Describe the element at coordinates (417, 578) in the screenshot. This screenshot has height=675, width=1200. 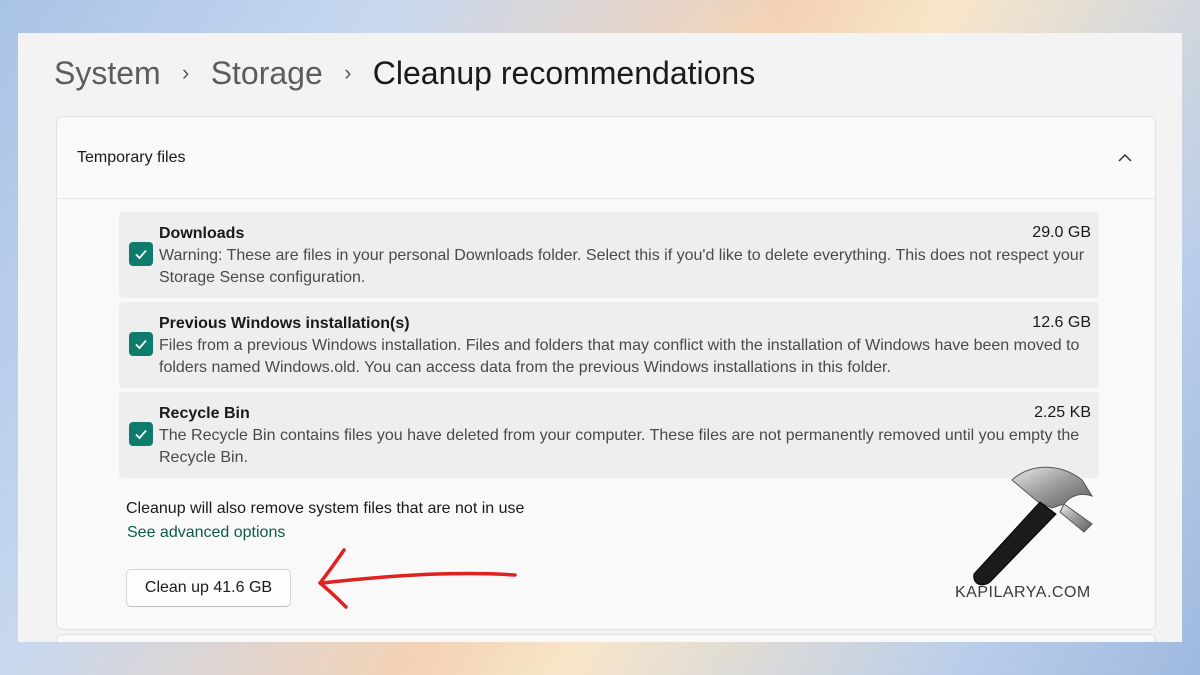
I see `red-arrow-annotation` at that location.